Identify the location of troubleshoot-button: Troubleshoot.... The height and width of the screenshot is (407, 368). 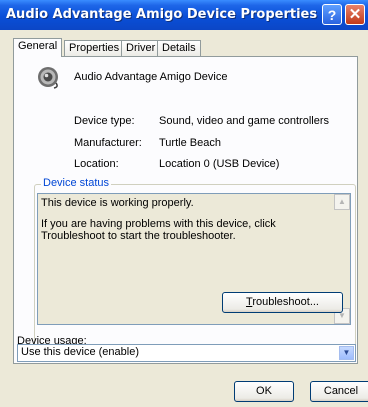
(282, 302).